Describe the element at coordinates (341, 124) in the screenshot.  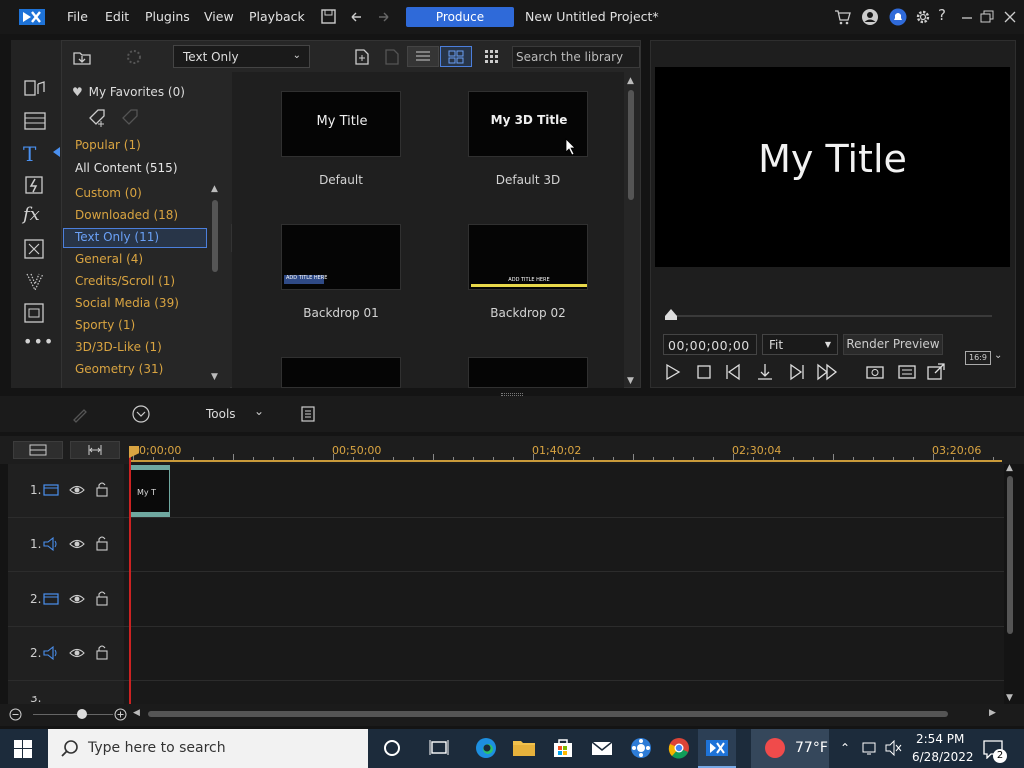
I see `template-thumb-default: My Title` at that location.